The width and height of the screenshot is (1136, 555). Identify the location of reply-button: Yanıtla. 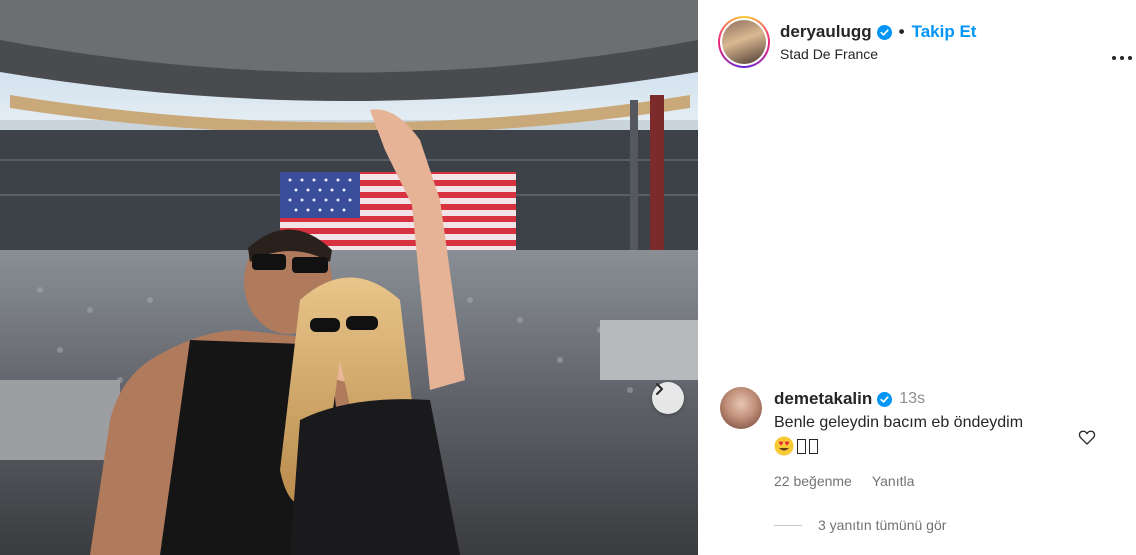
(893, 481).